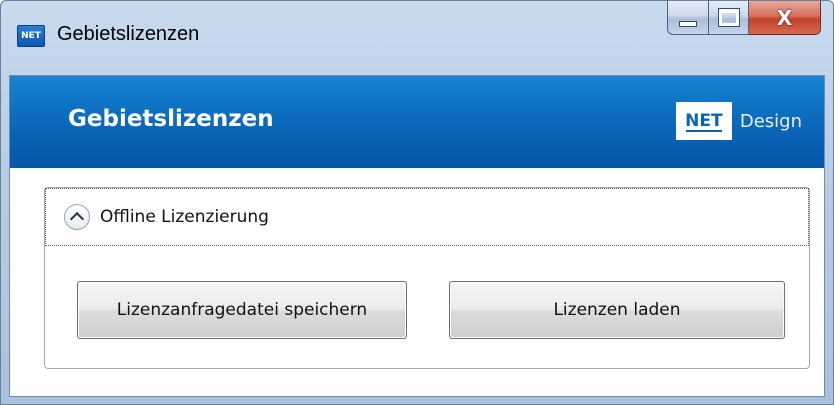 The height and width of the screenshot is (405, 834). What do you see at coordinates (617, 310) in the screenshot?
I see `load-licenses-button: Lizenzen laden` at bounding box center [617, 310].